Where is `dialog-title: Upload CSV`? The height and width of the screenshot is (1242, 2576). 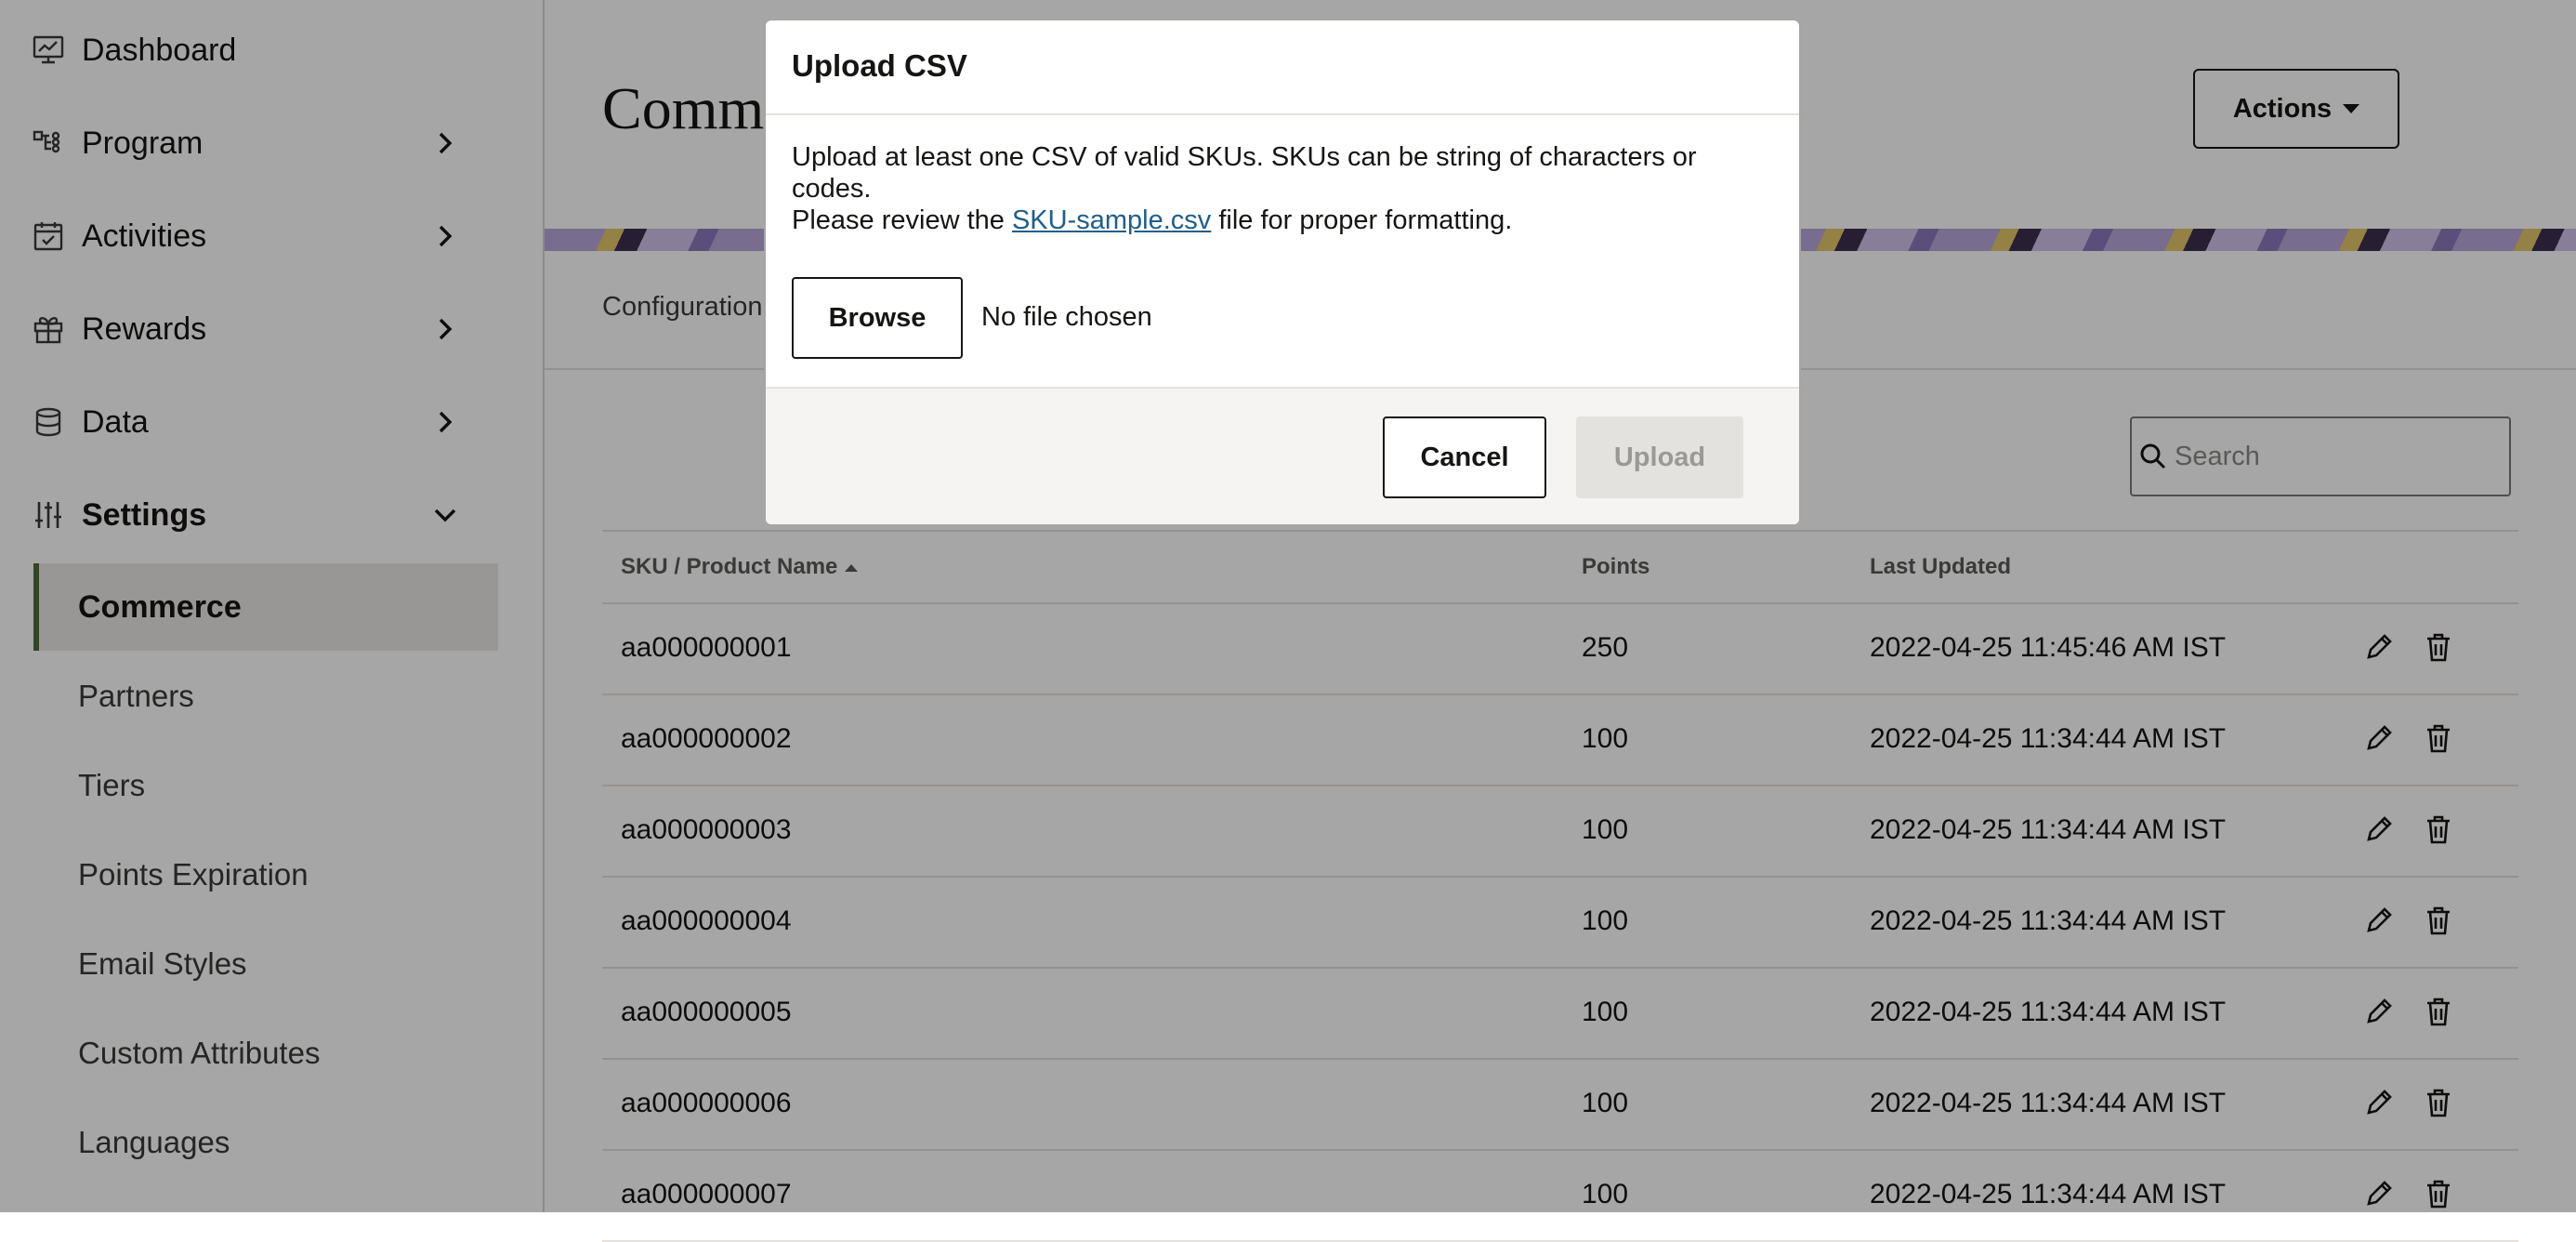
dialog-title: Upload CSV is located at coordinates (879, 65).